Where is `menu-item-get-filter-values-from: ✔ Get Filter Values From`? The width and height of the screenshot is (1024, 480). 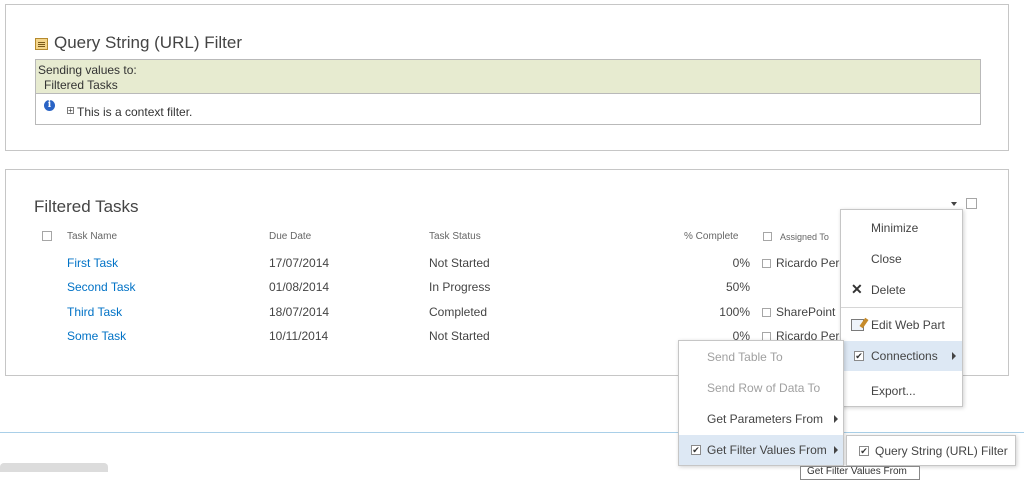 menu-item-get-filter-values-from: ✔ Get Filter Values From is located at coordinates (761, 450).